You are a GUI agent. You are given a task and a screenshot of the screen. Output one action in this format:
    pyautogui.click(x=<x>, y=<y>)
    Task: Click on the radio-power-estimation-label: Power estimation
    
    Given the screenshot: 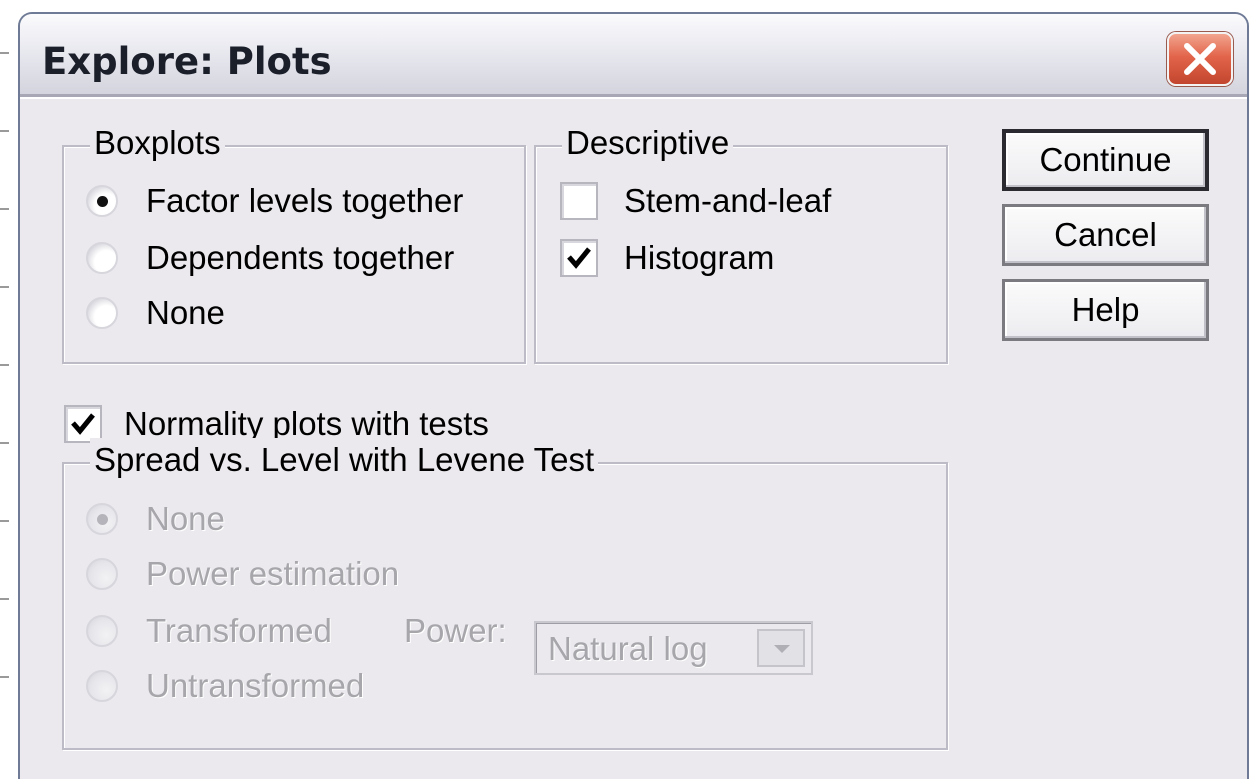 What is the action you would take?
    pyautogui.click(x=272, y=574)
    